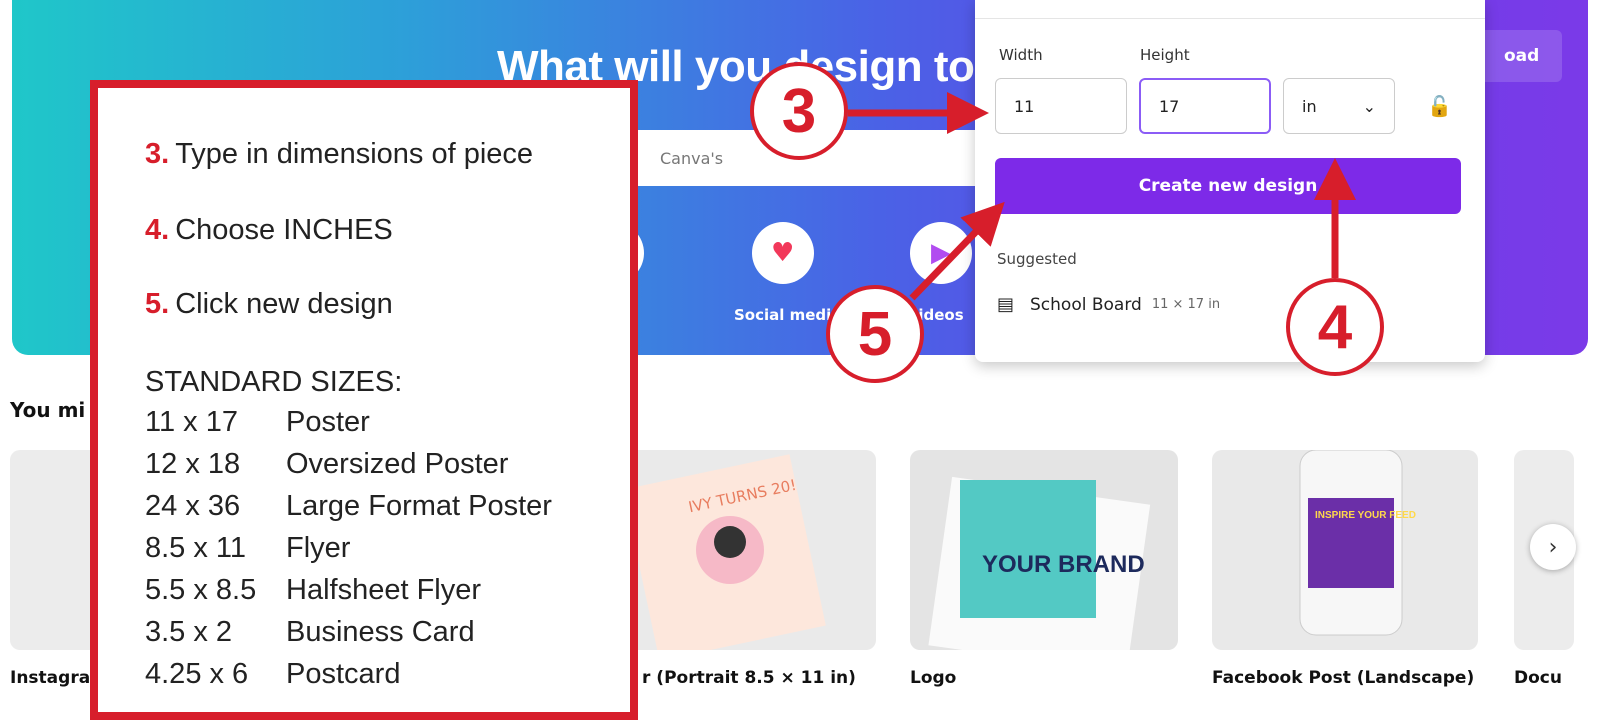 The image size is (1598, 720). I want to click on arrow-to-create, so click(957, 251).